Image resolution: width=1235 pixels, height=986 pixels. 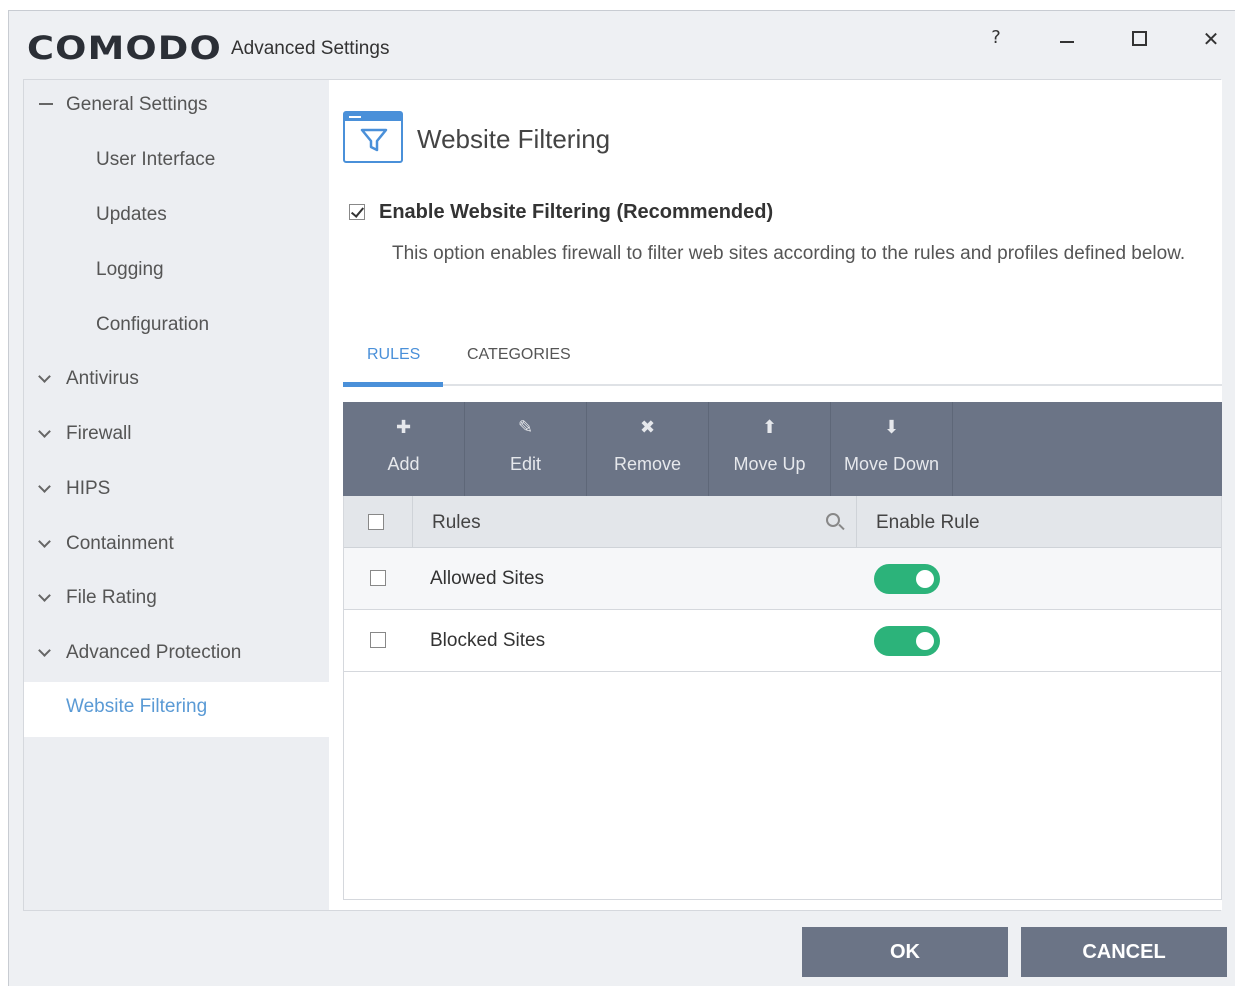 I want to click on table-row: Blocked Sites, so click(x=782, y=641).